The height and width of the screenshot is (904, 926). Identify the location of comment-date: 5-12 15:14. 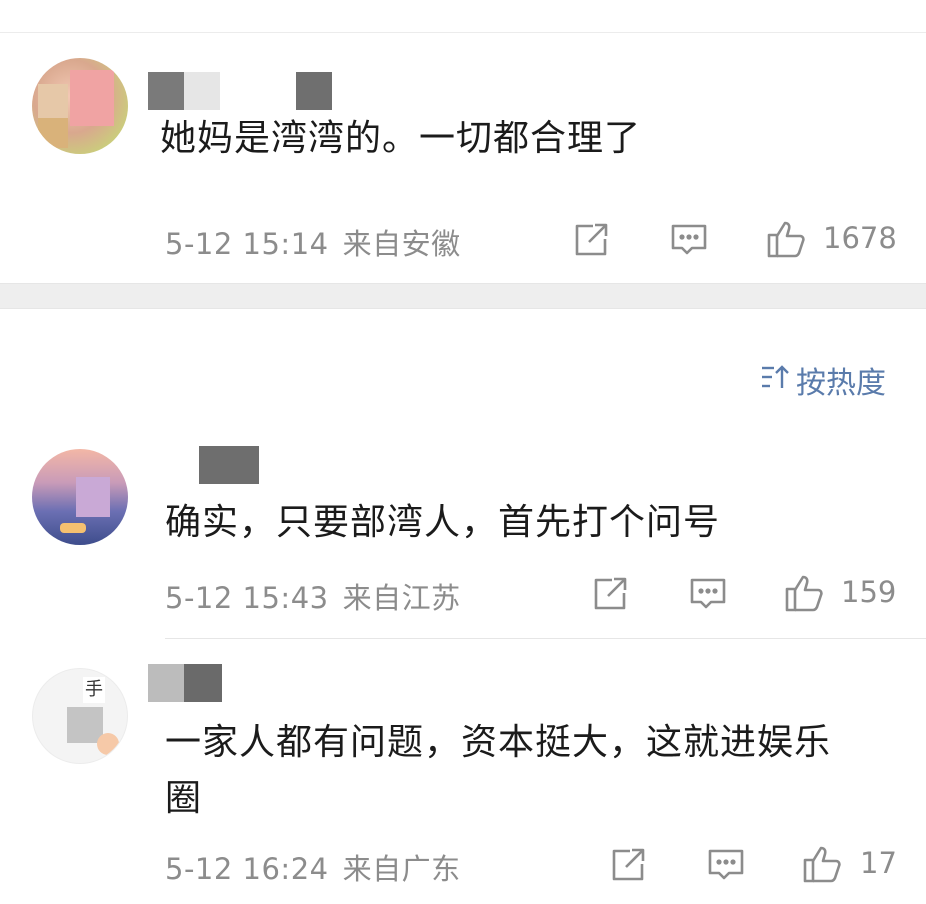
(247, 244).